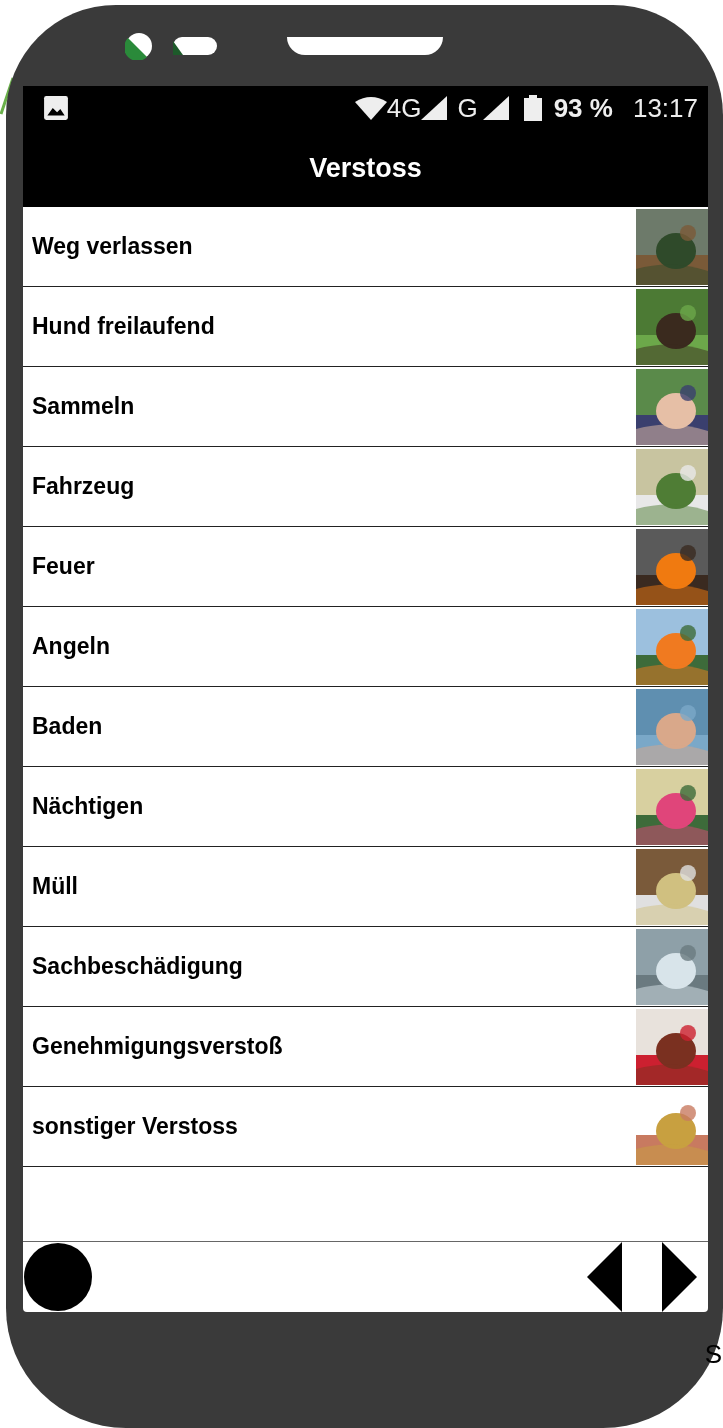 This screenshot has width=723, height=1428. Describe the element at coordinates (583, 108) in the screenshot. I see `battery-level: 93 %` at that location.